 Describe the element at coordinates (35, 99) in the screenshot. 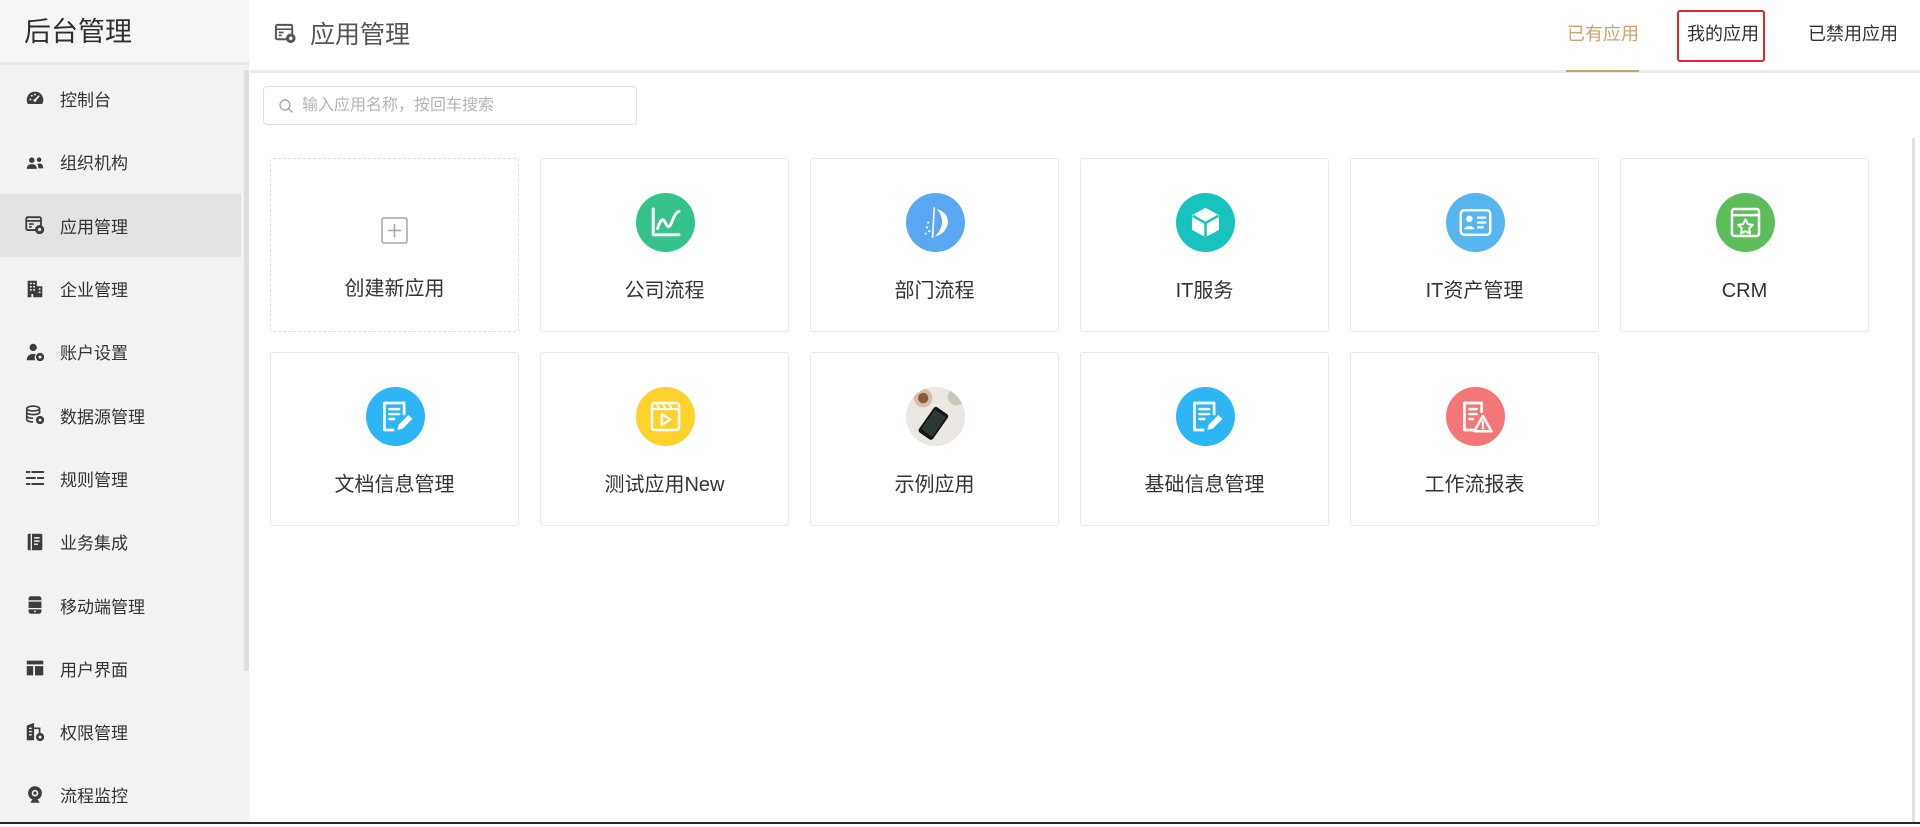

I see `dashboard-icon` at that location.